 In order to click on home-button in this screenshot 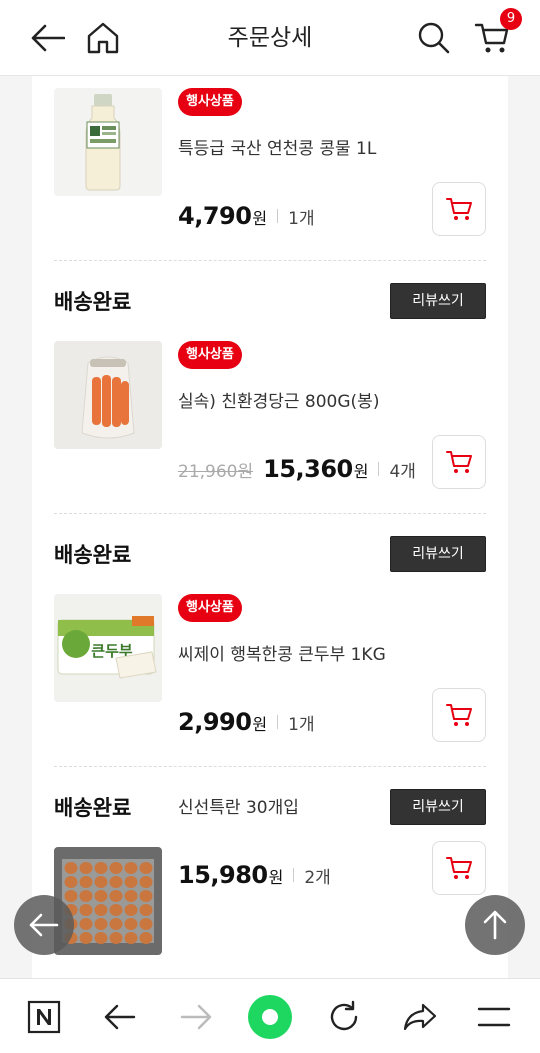, I will do `click(103, 38)`.